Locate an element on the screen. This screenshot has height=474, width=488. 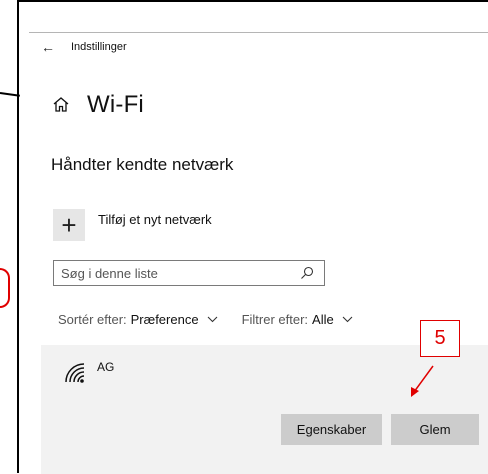
search-box is located at coordinates (189, 273).